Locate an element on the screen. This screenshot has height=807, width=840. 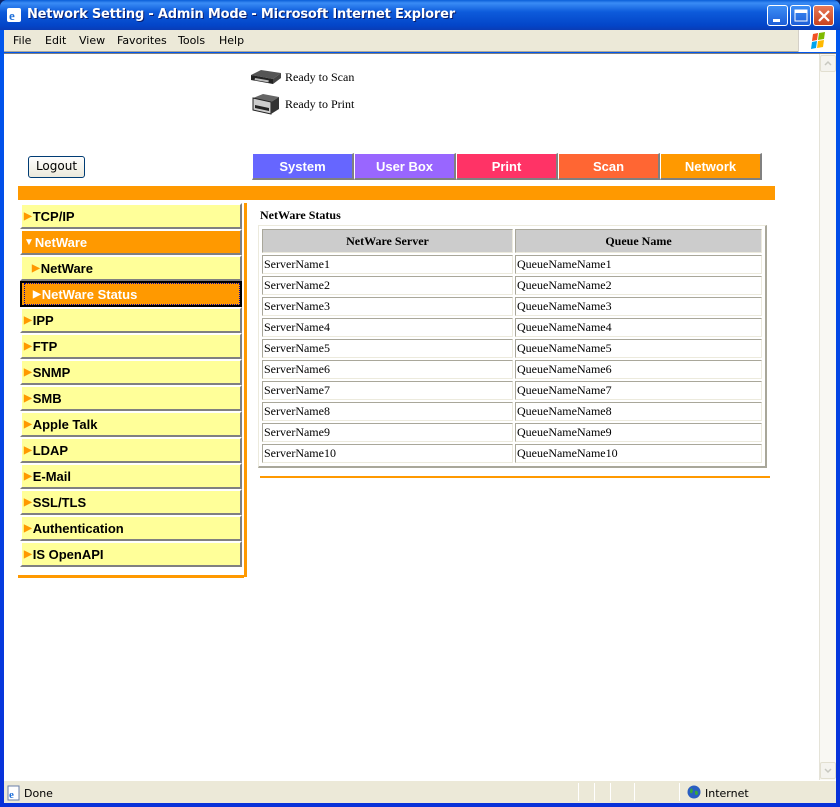
sidebar-bottom-divider is located at coordinates (131, 576).